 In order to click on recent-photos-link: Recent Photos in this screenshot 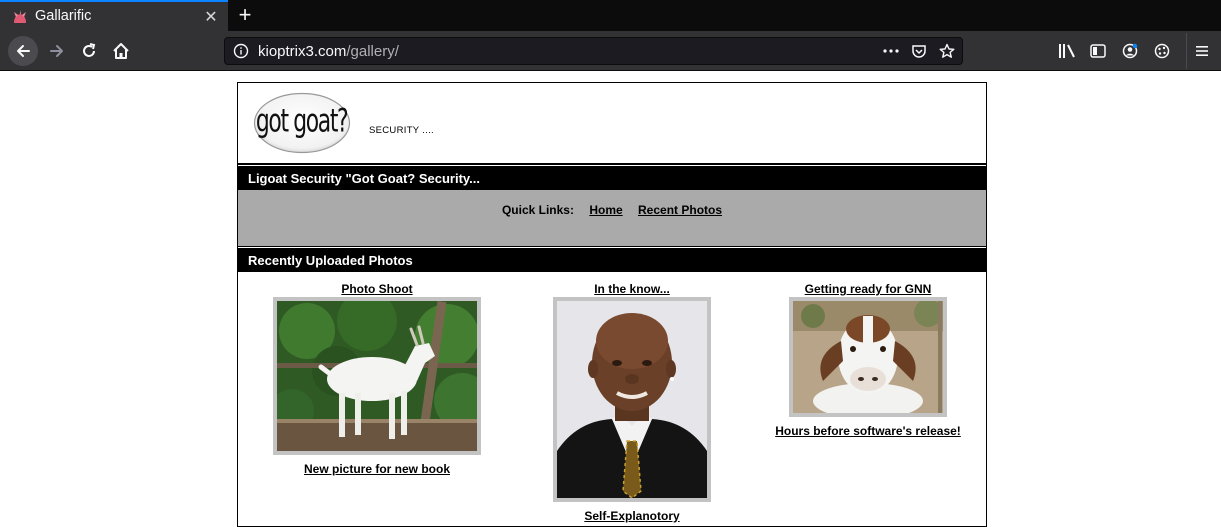, I will do `click(680, 210)`.